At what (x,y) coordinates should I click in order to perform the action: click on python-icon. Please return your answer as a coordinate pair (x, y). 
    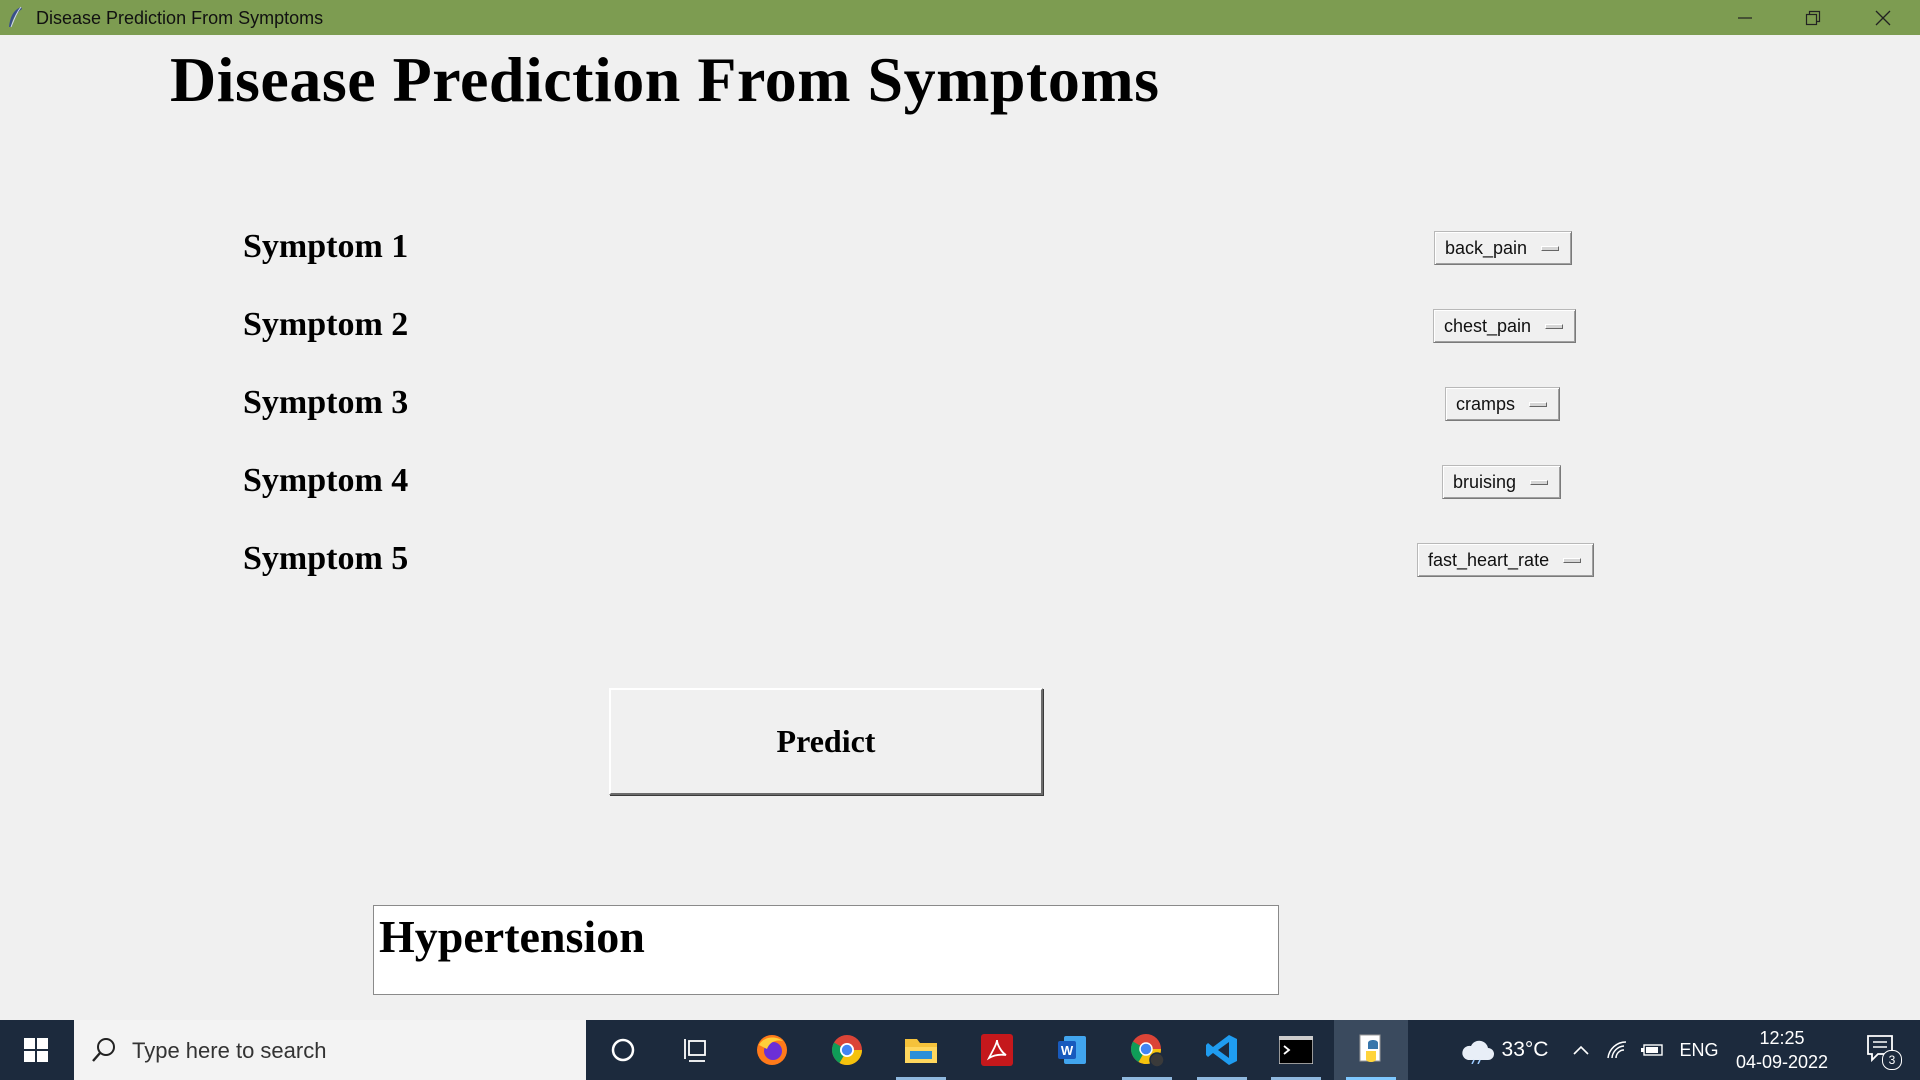
    Looking at the image, I should click on (1370, 1048).